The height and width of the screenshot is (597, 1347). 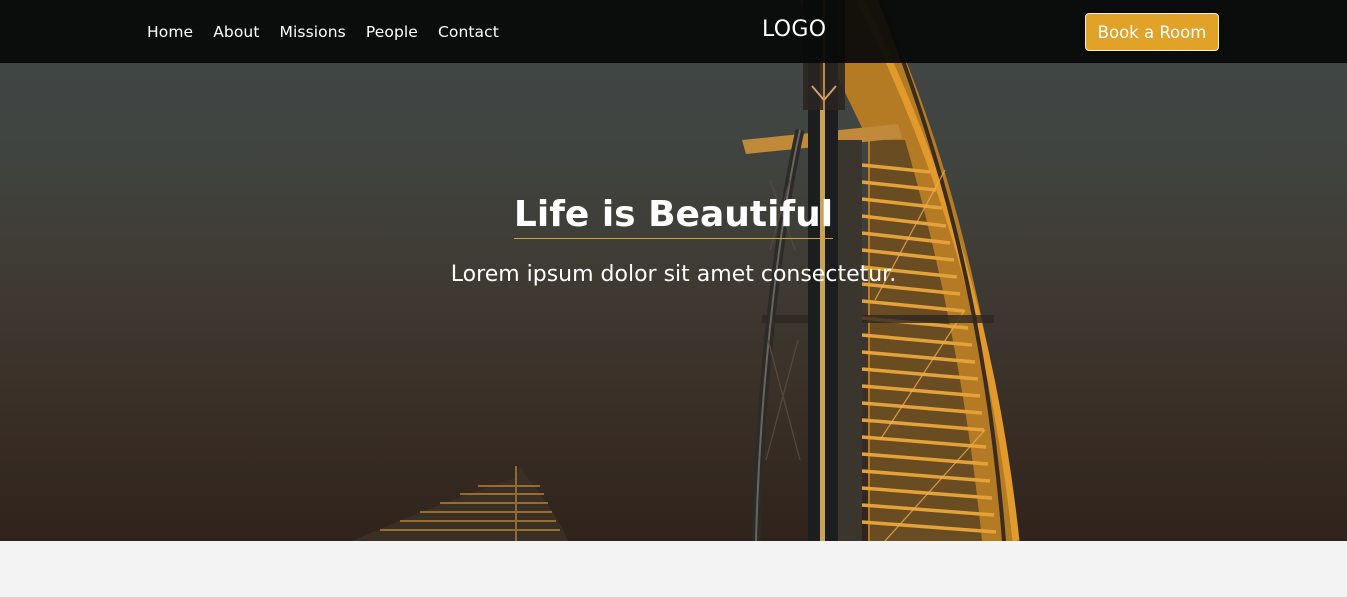 I want to click on book-a-room-button: Book a Room, so click(x=1152, y=32).